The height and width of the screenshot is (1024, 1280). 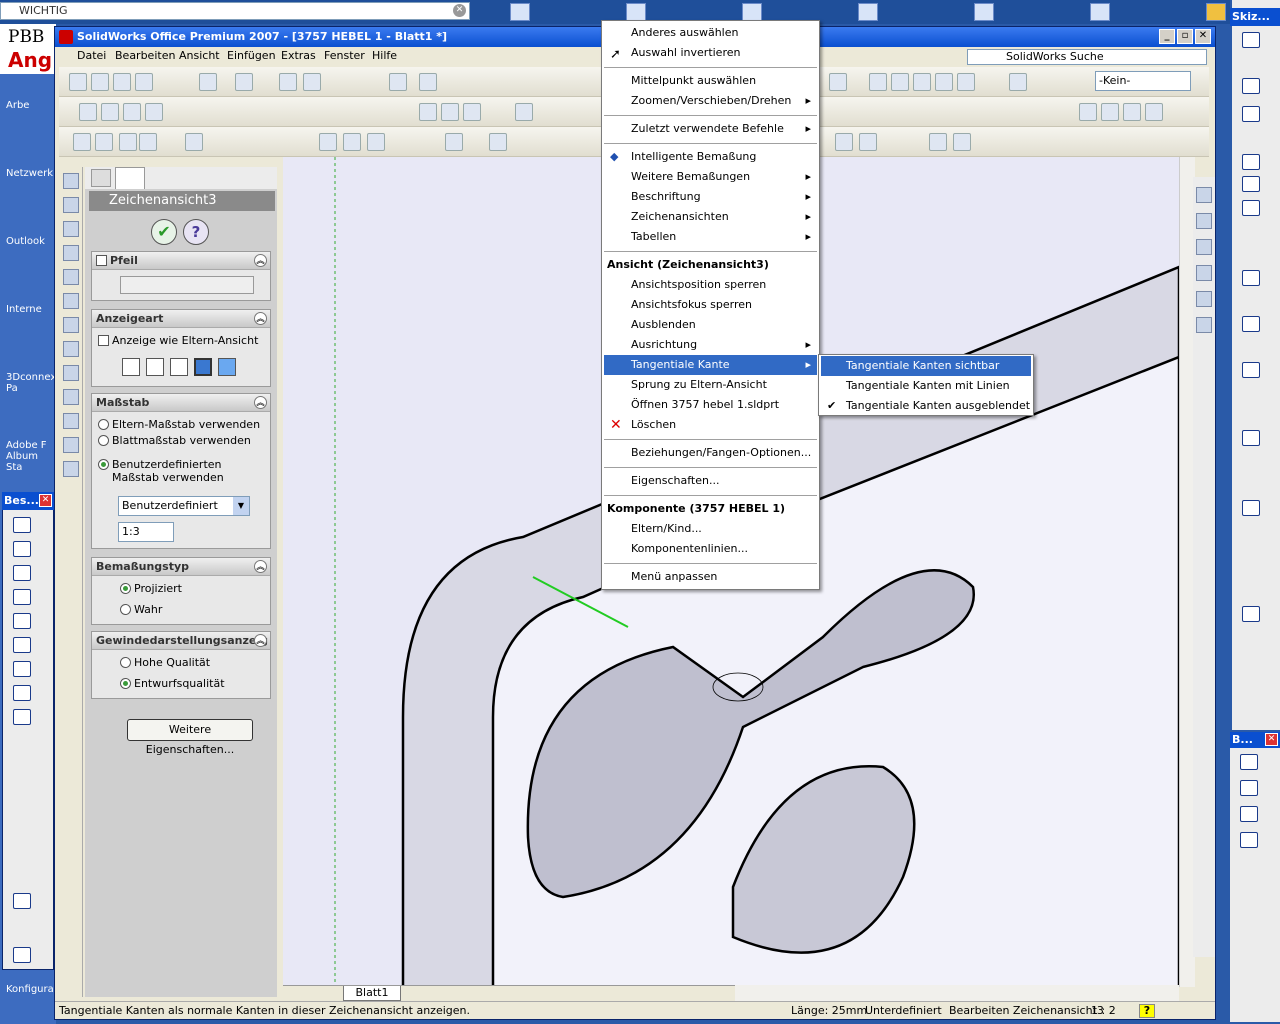 What do you see at coordinates (181, 567) in the screenshot?
I see `group-header: Bemaßungstyp ︽` at bounding box center [181, 567].